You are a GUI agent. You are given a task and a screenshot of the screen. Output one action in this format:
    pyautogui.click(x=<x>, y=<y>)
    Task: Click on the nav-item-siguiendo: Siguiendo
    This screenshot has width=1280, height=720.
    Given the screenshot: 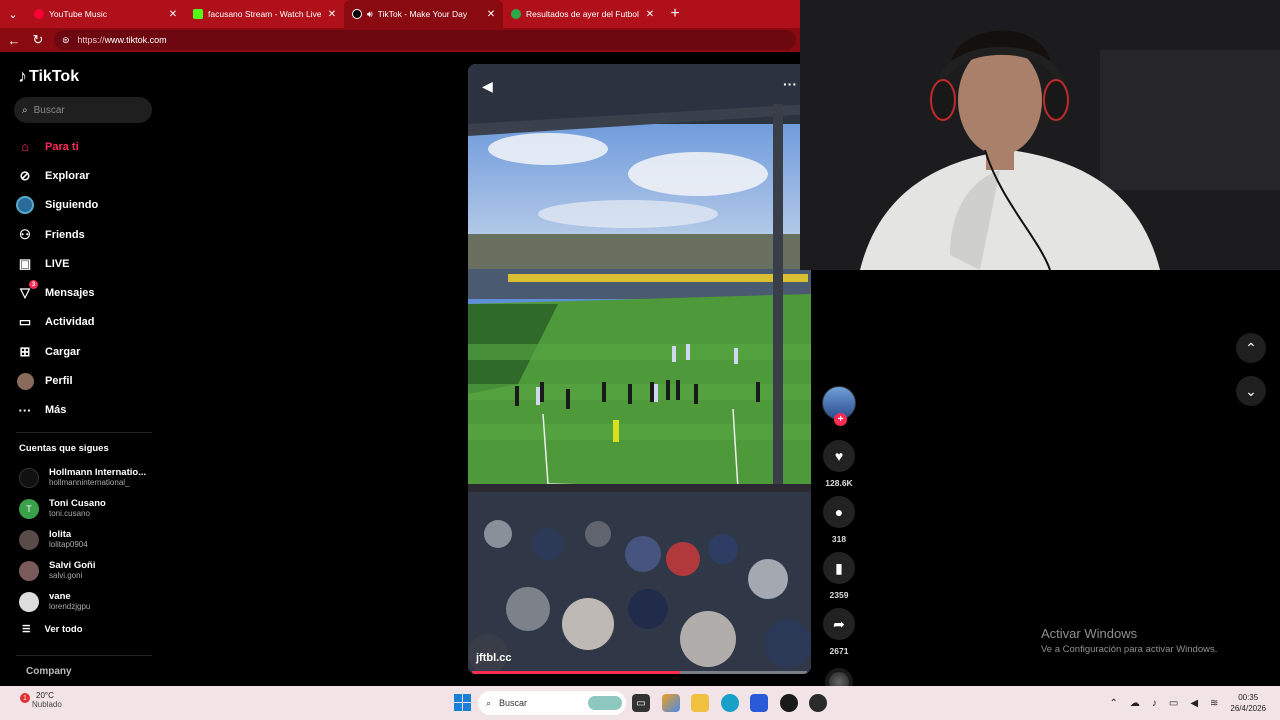 What is the action you would take?
    pyautogui.click(x=57, y=205)
    